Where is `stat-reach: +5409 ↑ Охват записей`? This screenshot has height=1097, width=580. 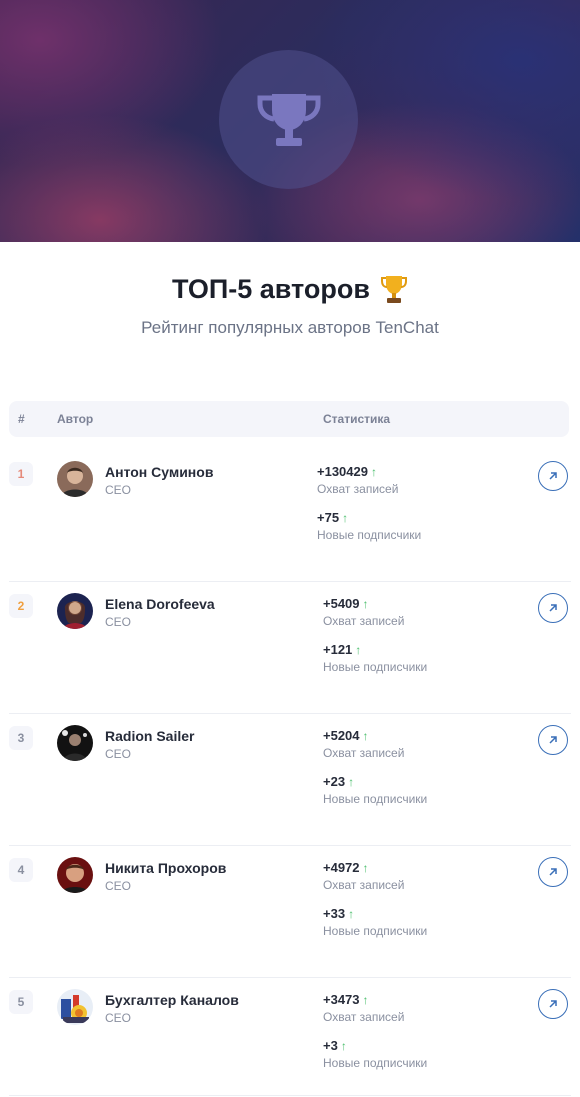 stat-reach: +5409 ↑ Охват записей is located at coordinates (363, 612).